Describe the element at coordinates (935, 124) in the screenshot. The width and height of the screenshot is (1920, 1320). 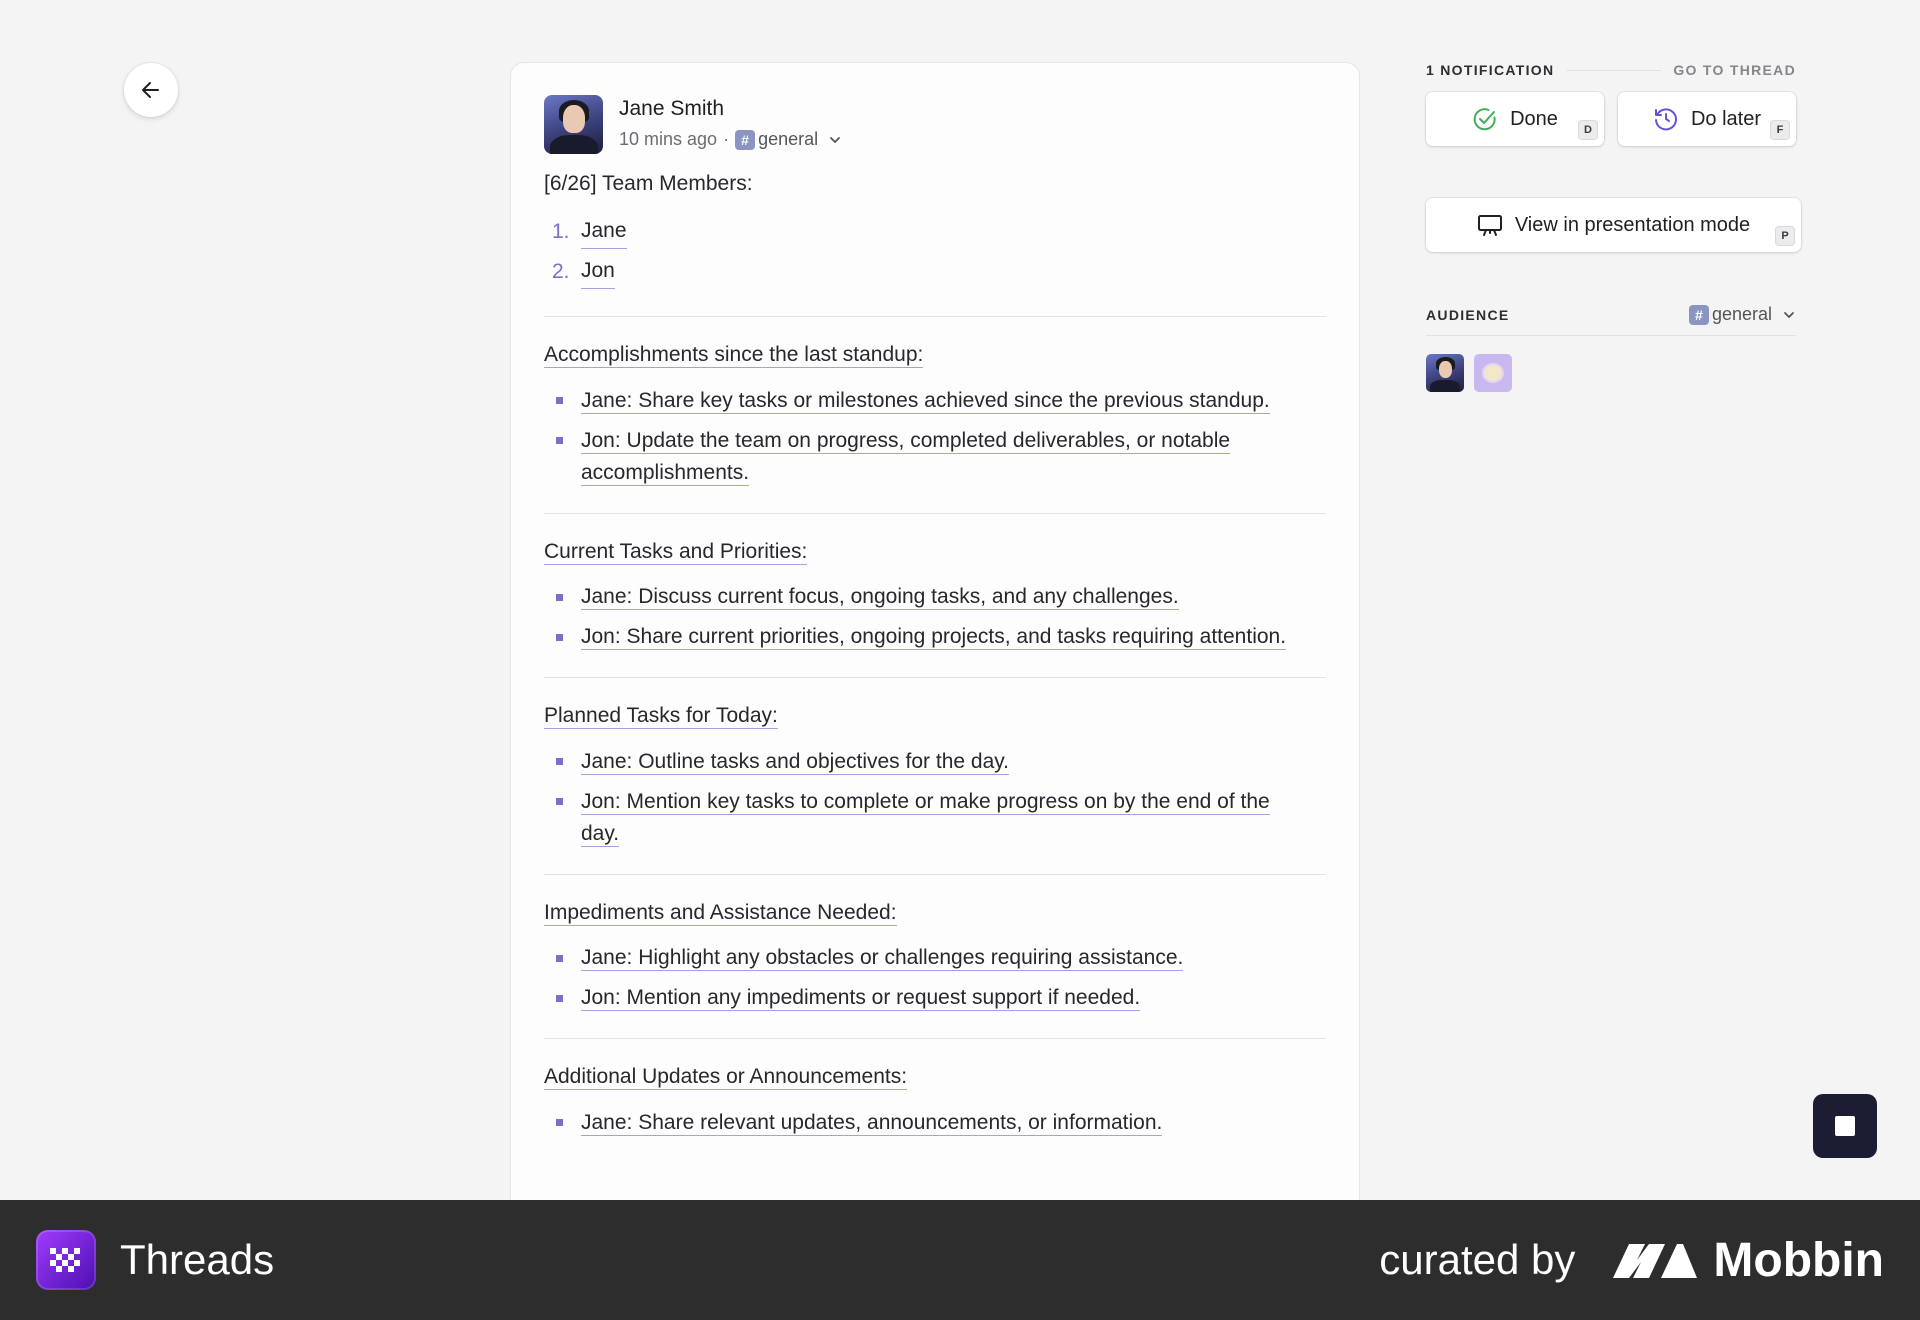
I see `post-header: Jane Smith 10 mins ago · # general` at that location.